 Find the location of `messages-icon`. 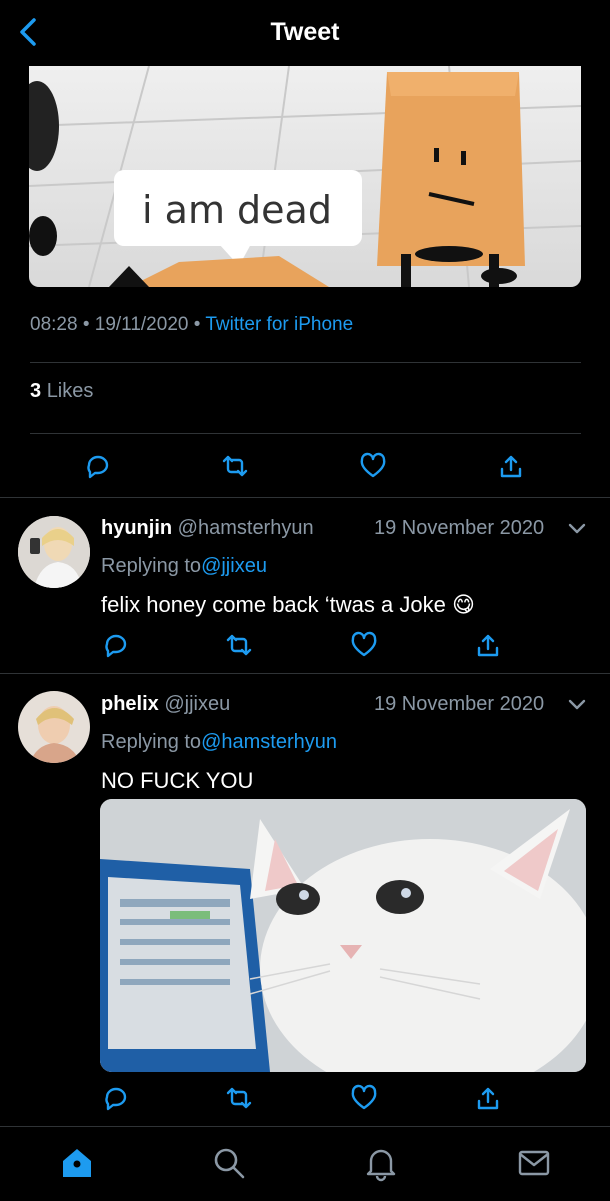

messages-icon is located at coordinates (534, 1163).